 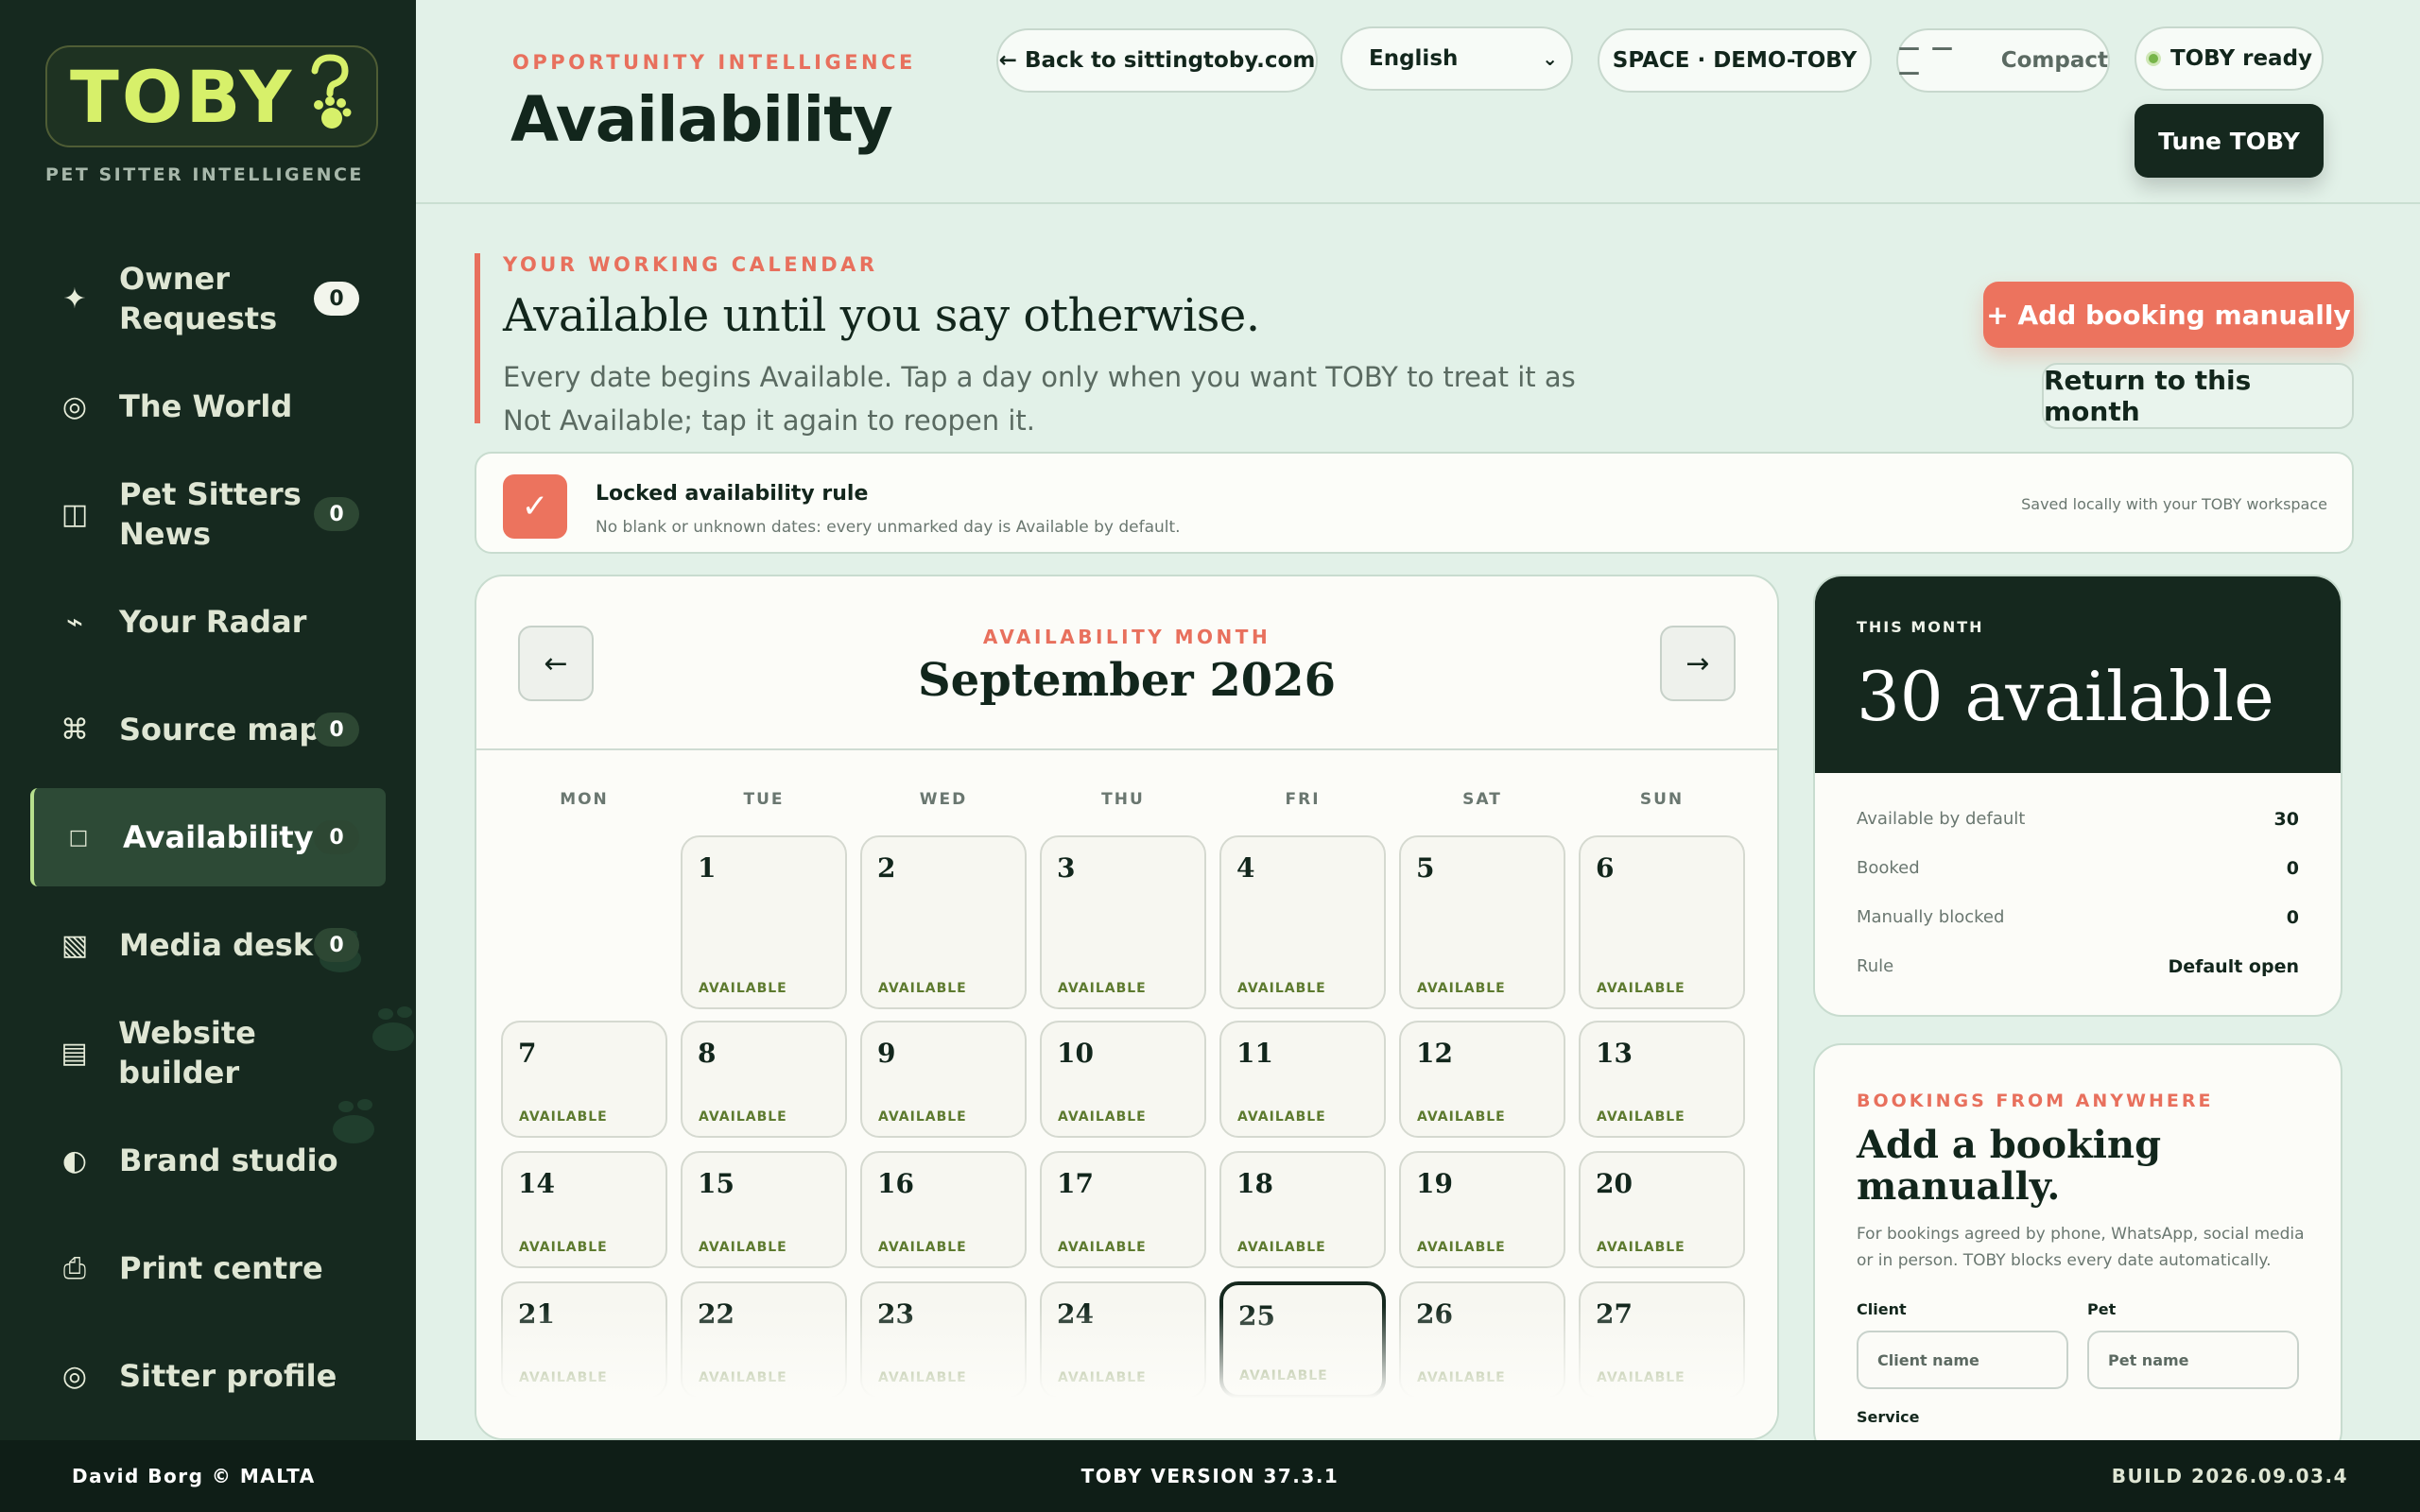 What do you see at coordinates (74, 1053) in the screenshot?
I see `layout-icon: ▤` at bounding box center [74, 1053].